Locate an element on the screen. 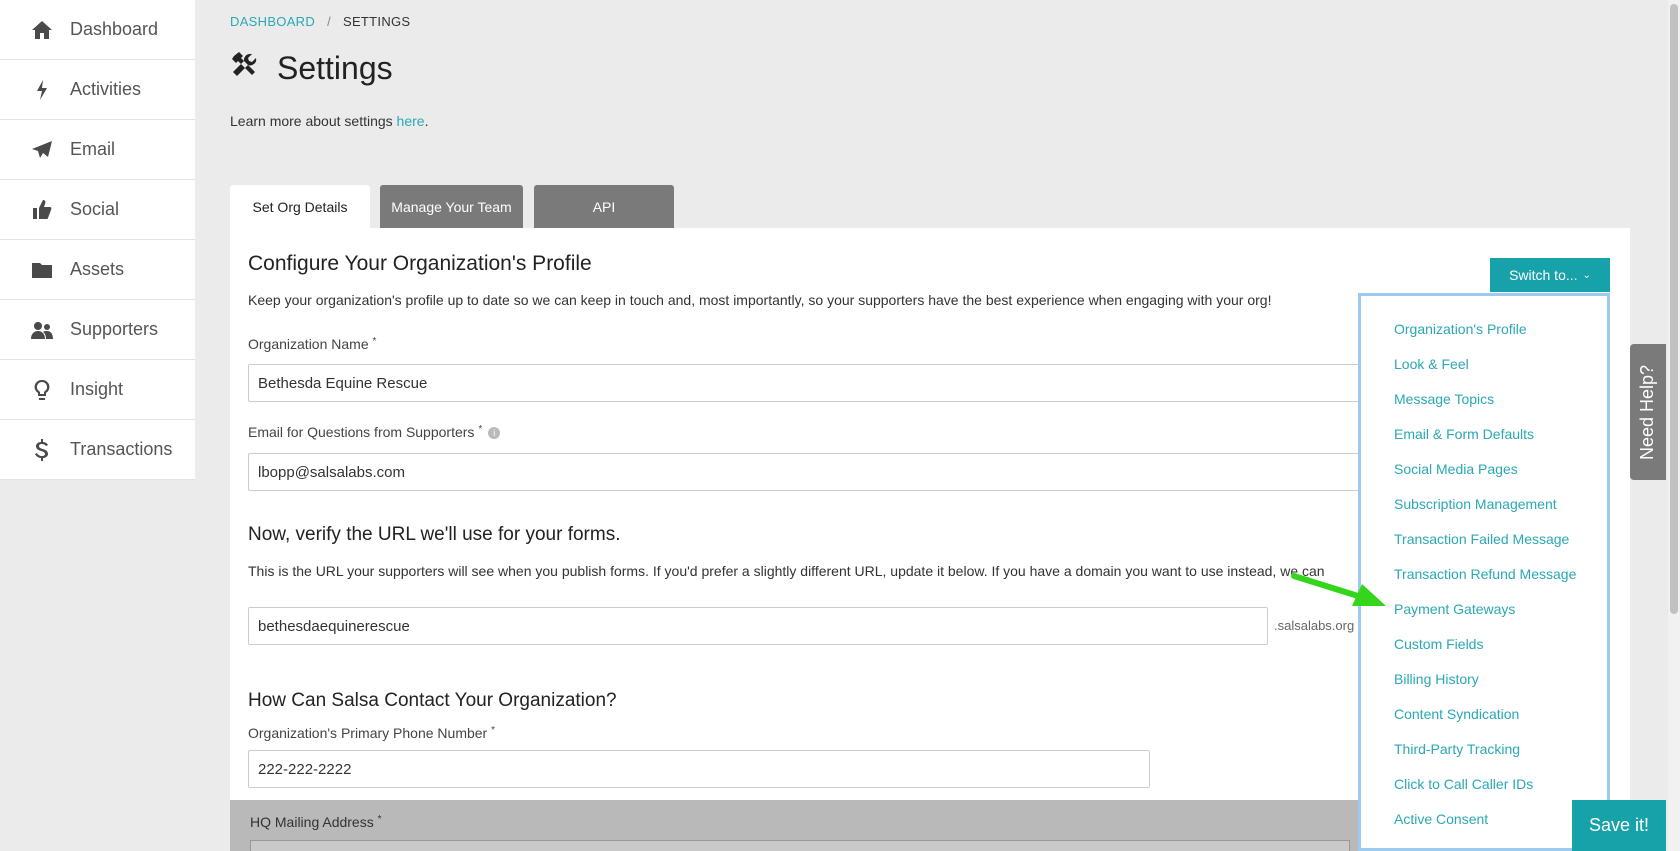 This screenshot has height=851, width=1680. thumbs-up-icon is located at coordinates (42, 210).